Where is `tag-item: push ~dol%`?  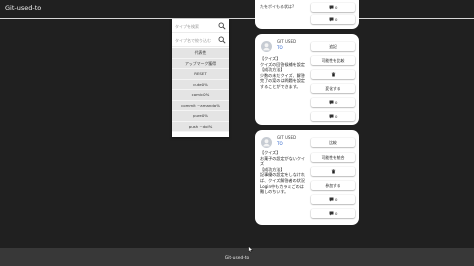
tag-item: push ~dol% is located at coordinates (200, 126).